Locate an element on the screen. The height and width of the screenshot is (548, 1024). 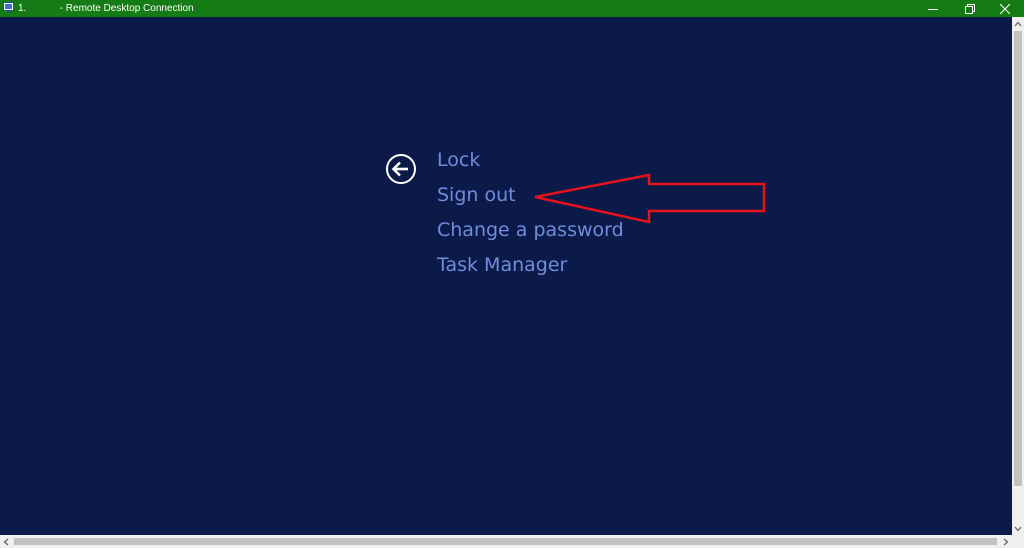
remote-desktop-icon is located at coordinates (8, 7).